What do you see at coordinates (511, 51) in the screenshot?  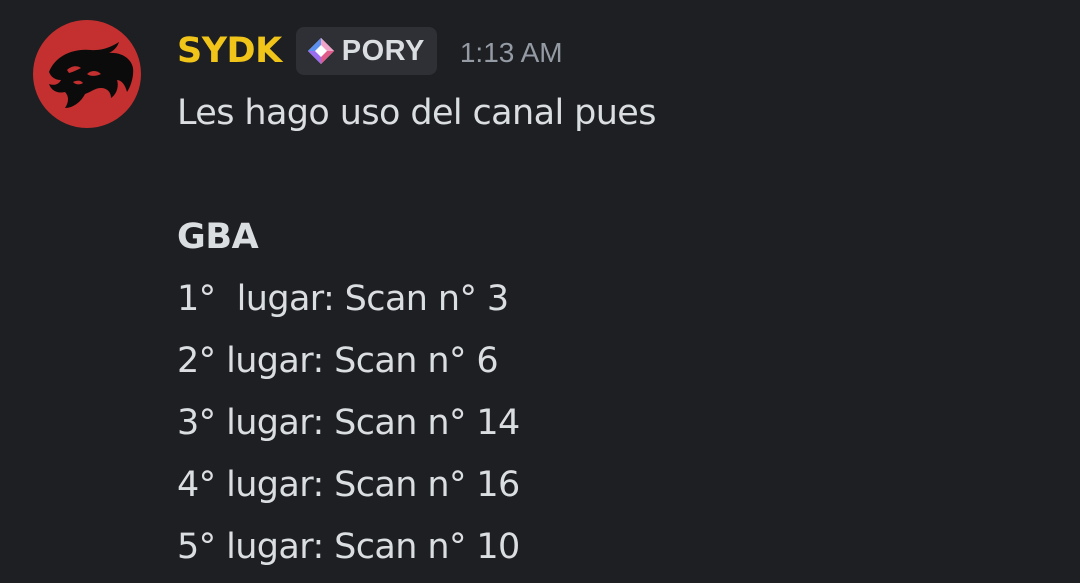 I see `message-timestamp: 1:13 AM` at bounding box center [511, 51].